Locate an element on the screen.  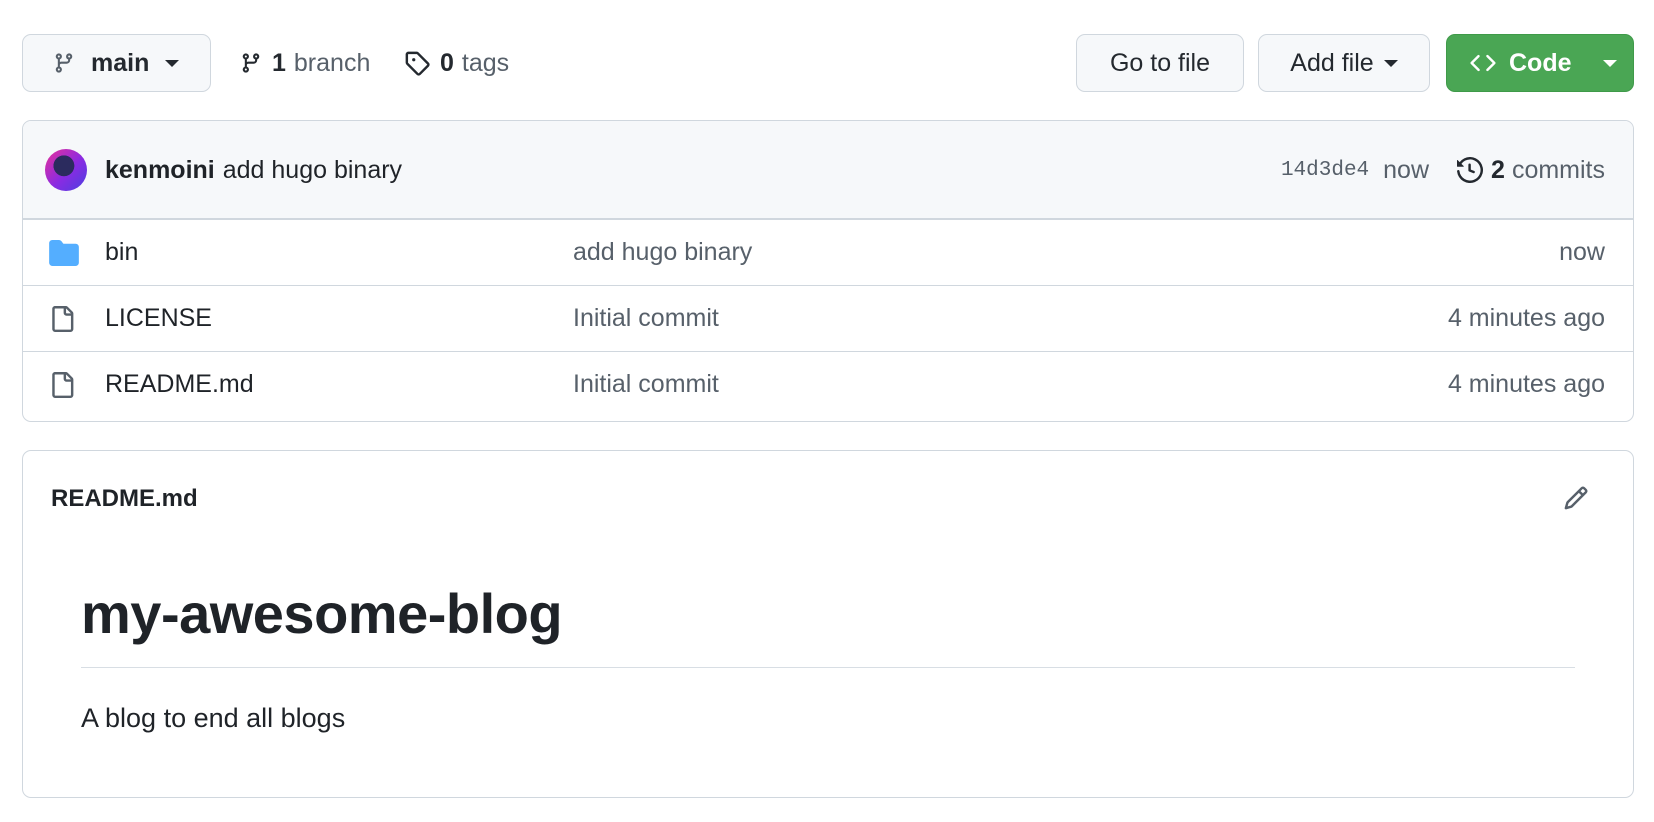
code-label: Code is located at coordinates (1540, 62).